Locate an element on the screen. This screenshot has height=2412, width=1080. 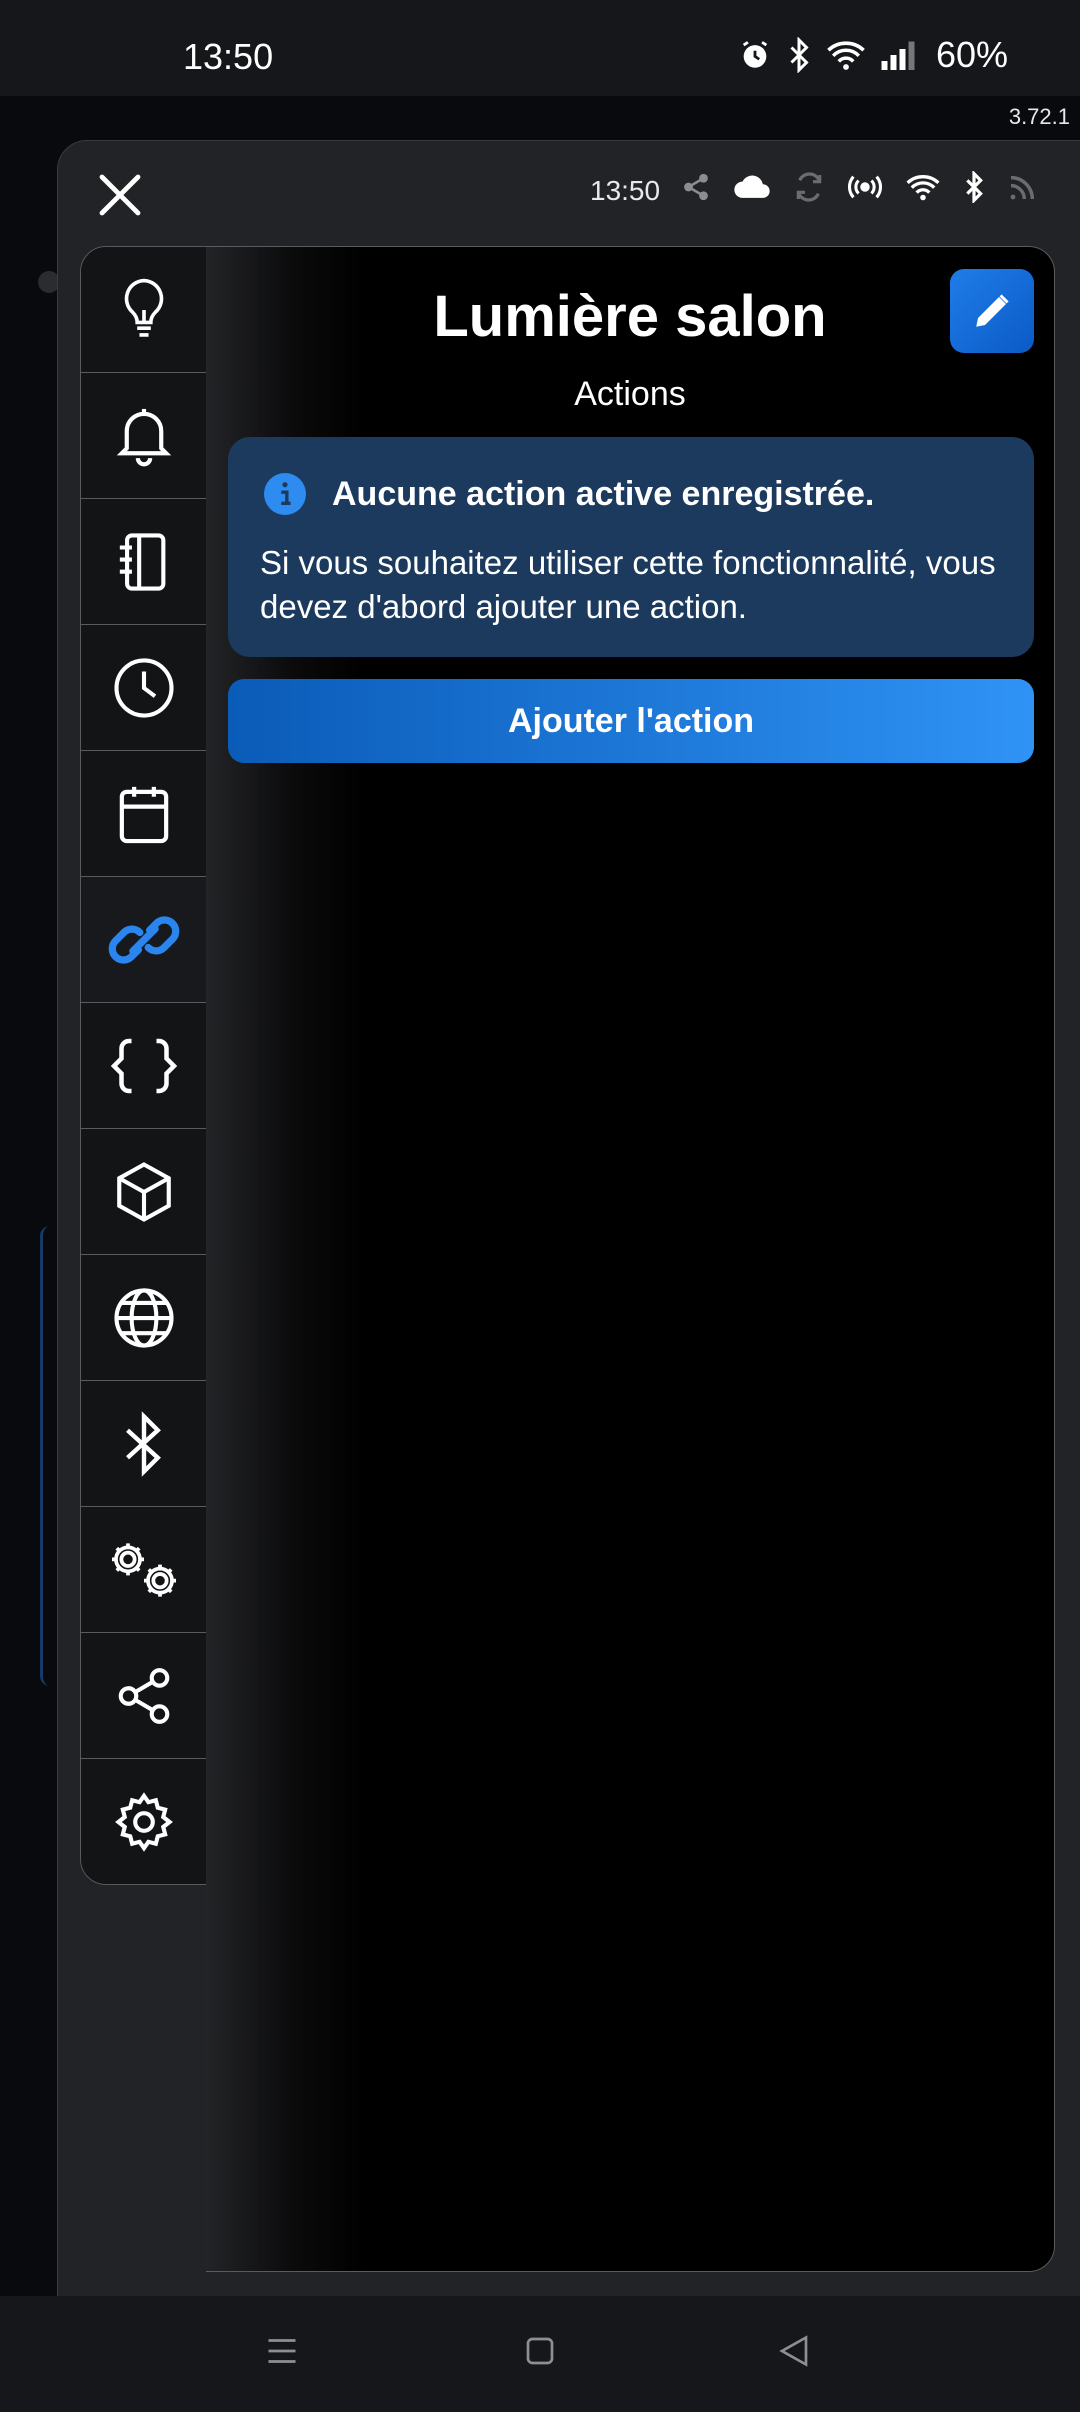
calendar-icon is located at coordinates (144, 814).